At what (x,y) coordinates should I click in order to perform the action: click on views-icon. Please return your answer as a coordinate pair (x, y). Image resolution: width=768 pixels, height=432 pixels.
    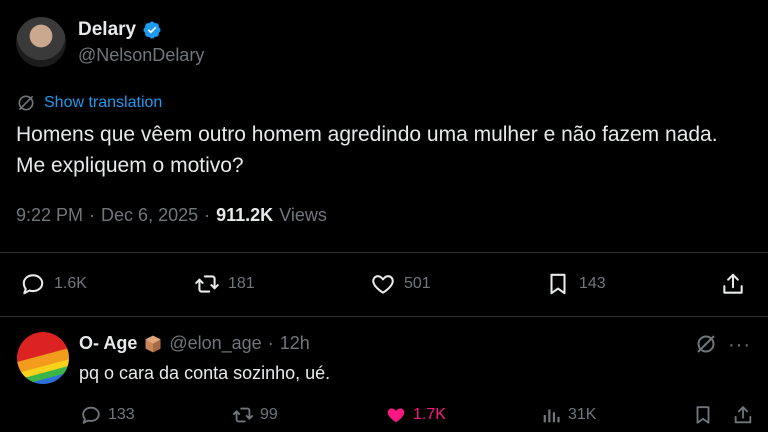
    Looking at the image, I should click on (551, 416).